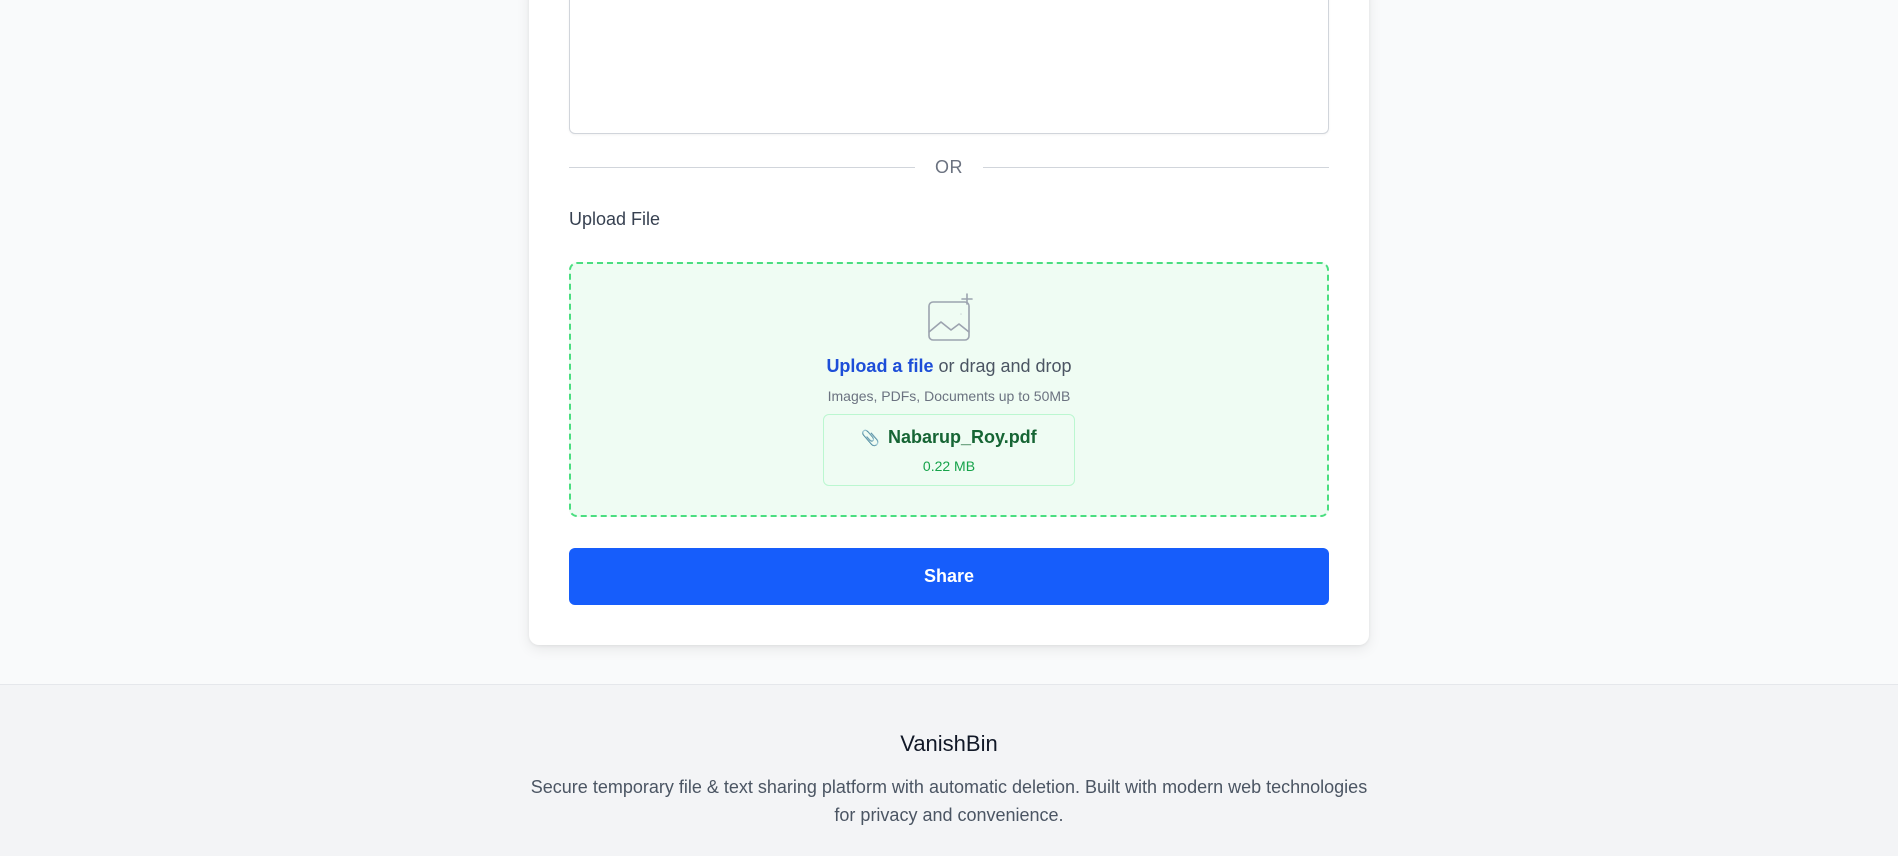  Describe the element at coordinates (950, 317) in the screenshot. I see `image-plus-icon` at that location.